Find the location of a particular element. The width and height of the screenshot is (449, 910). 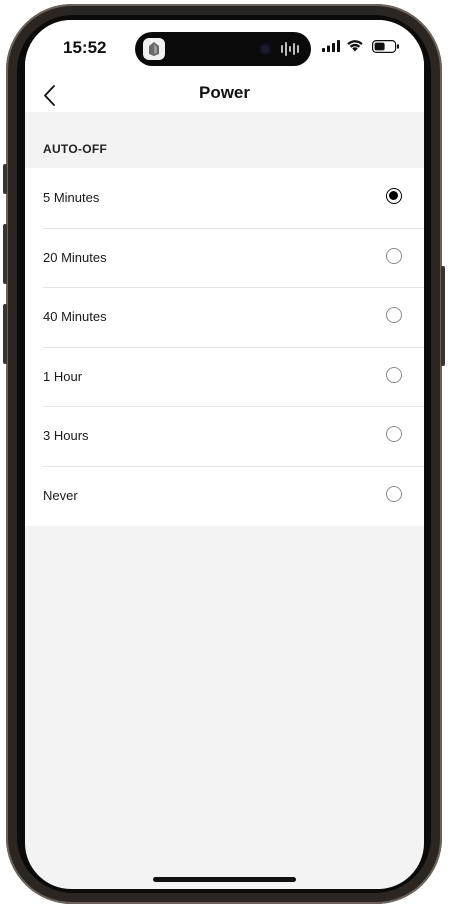

status-bar: 15:52 is located at coordinates (224, 48).